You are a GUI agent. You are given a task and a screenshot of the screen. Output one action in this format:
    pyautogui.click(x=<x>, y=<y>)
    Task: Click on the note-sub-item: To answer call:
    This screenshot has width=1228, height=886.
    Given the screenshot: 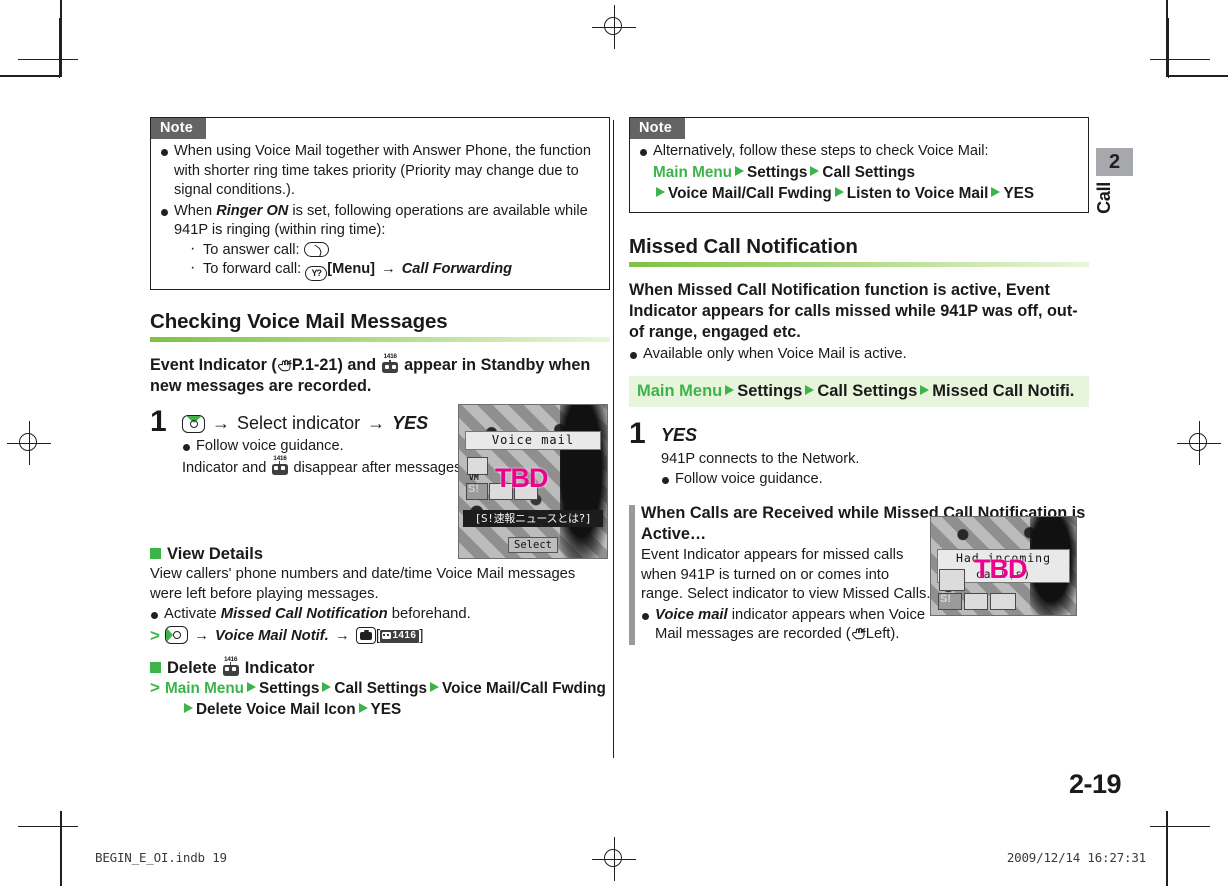 What is the action you would take?
    pyautogui.click(x=394, y=250)
    